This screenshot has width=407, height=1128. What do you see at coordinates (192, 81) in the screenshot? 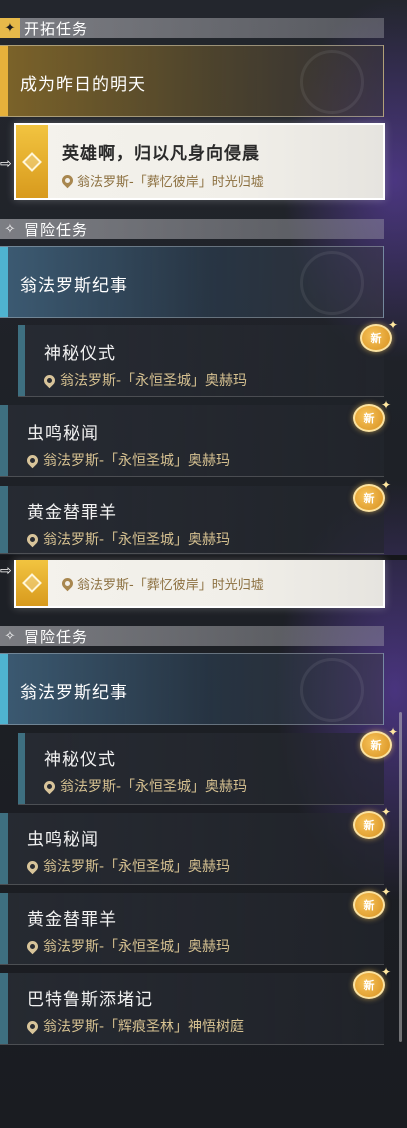
I see `pioneer-chapter-row: 成为昨日的明天` at bounding box center [192, 81].